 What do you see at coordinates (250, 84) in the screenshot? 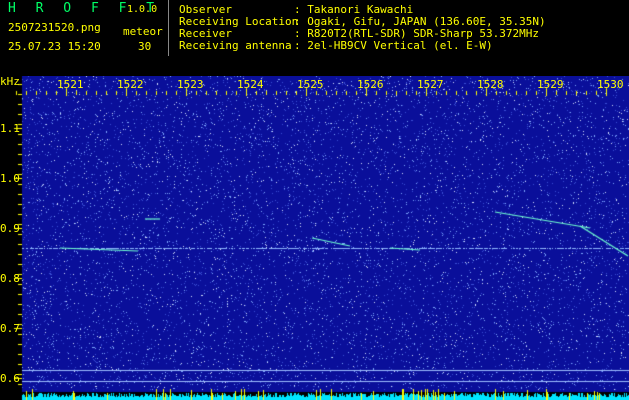
I see `minute-label: 1524` at bounding box center [250, 84].